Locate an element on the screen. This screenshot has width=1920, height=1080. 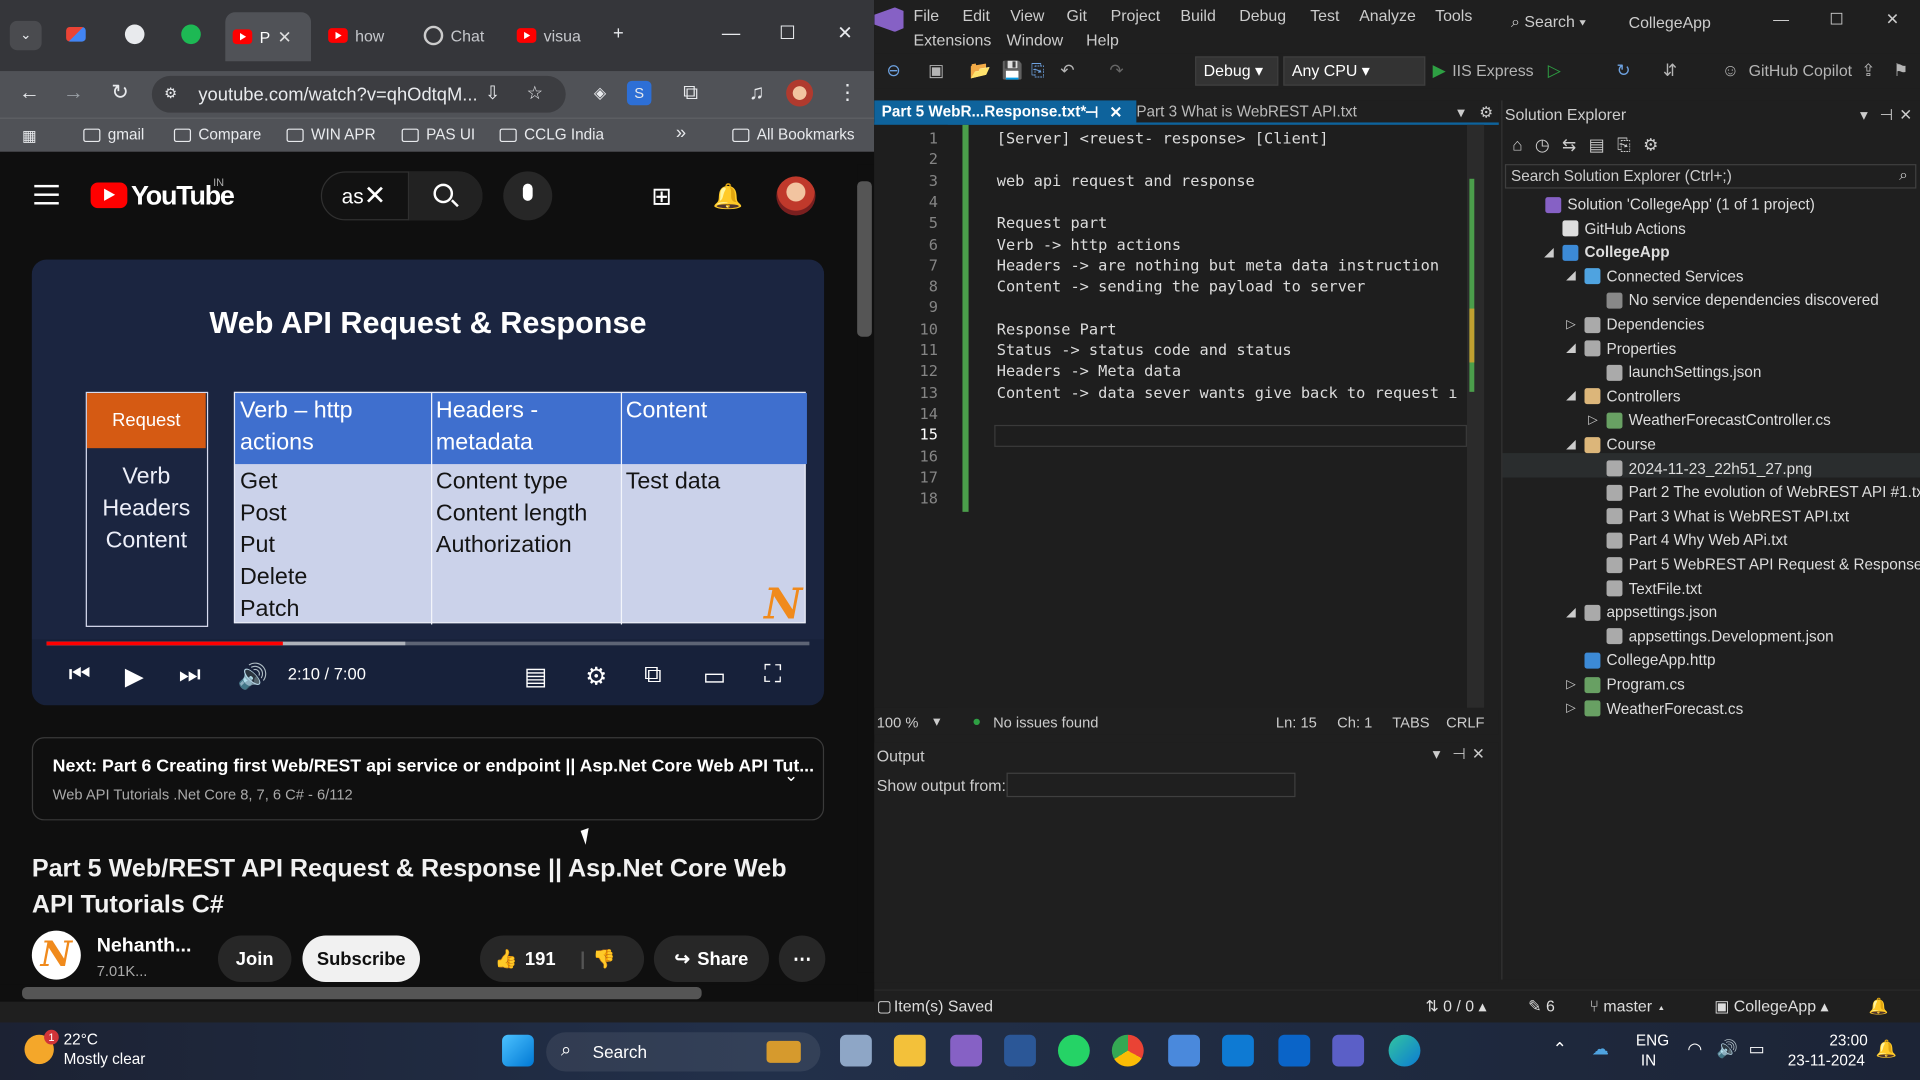
refresh-icon: ↻ is located at coordinates (1623, 70).